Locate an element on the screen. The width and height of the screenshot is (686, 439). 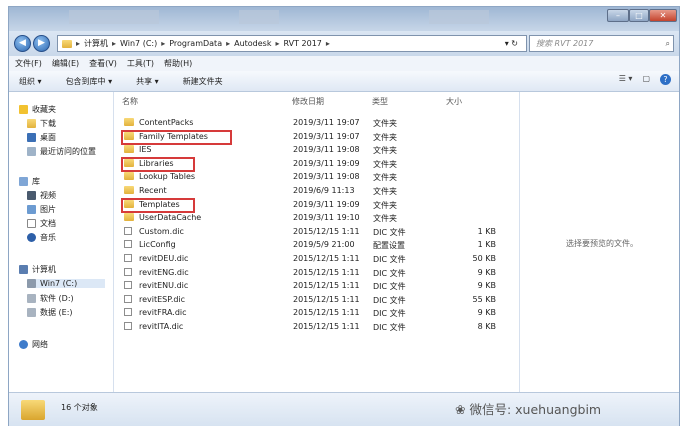
file-name: Custom.dic is located at coordinates (161, 231).